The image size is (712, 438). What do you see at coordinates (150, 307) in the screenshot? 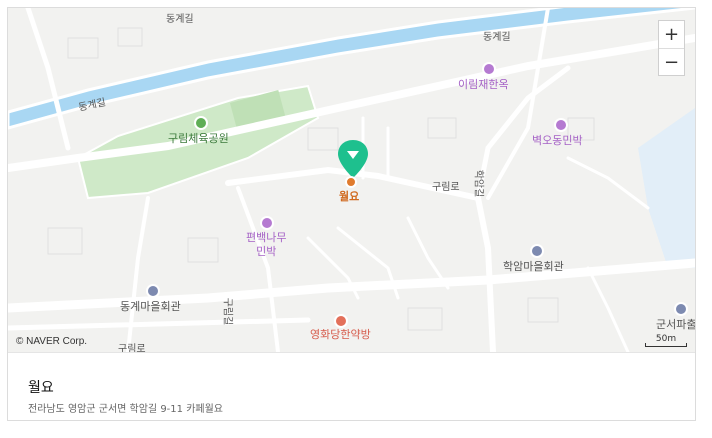
I see `poi-donggye-hall: 동계마을회관` at bounding box center [150, 307].